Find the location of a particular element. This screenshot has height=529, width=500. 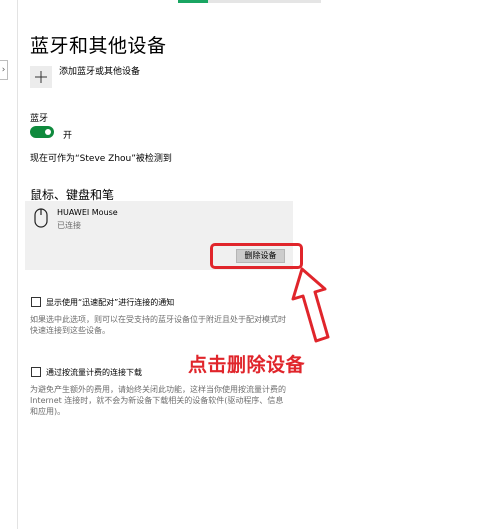

swift-pair-checkbox is located at coordinates (36, 302).